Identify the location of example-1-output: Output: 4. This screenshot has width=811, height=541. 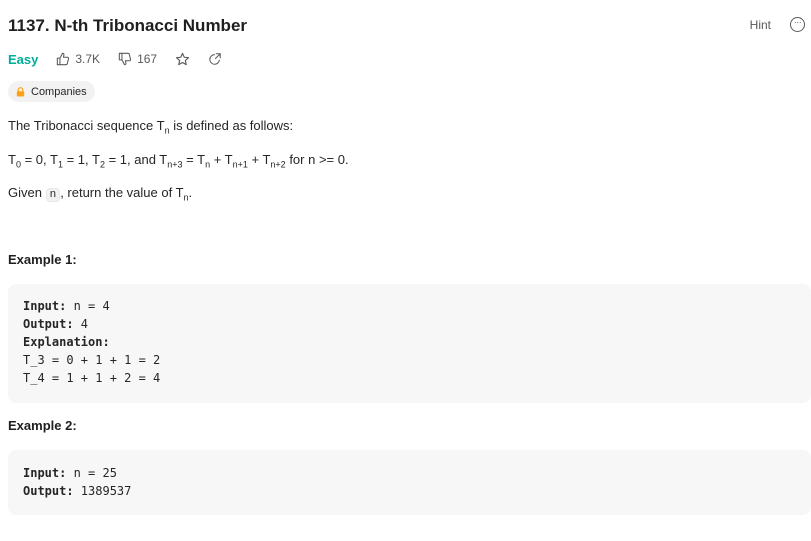
(56, 324).